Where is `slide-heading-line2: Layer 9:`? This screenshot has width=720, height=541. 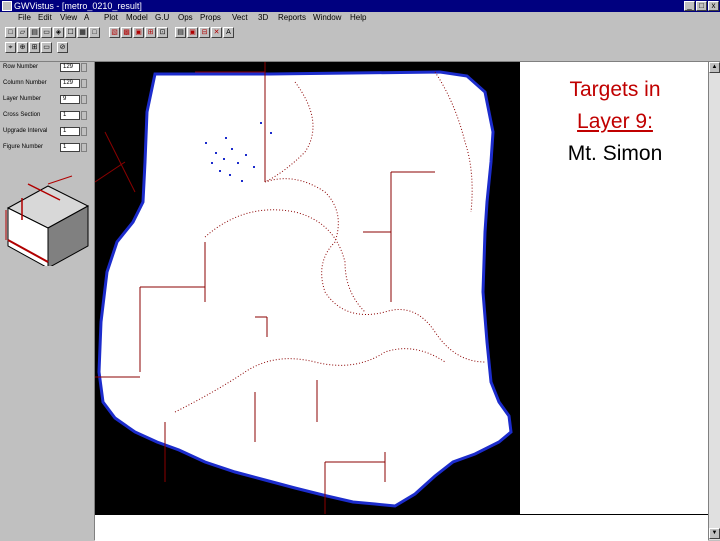
slide-heading-line2: Layer 9: is located at coordinates (615, 121).